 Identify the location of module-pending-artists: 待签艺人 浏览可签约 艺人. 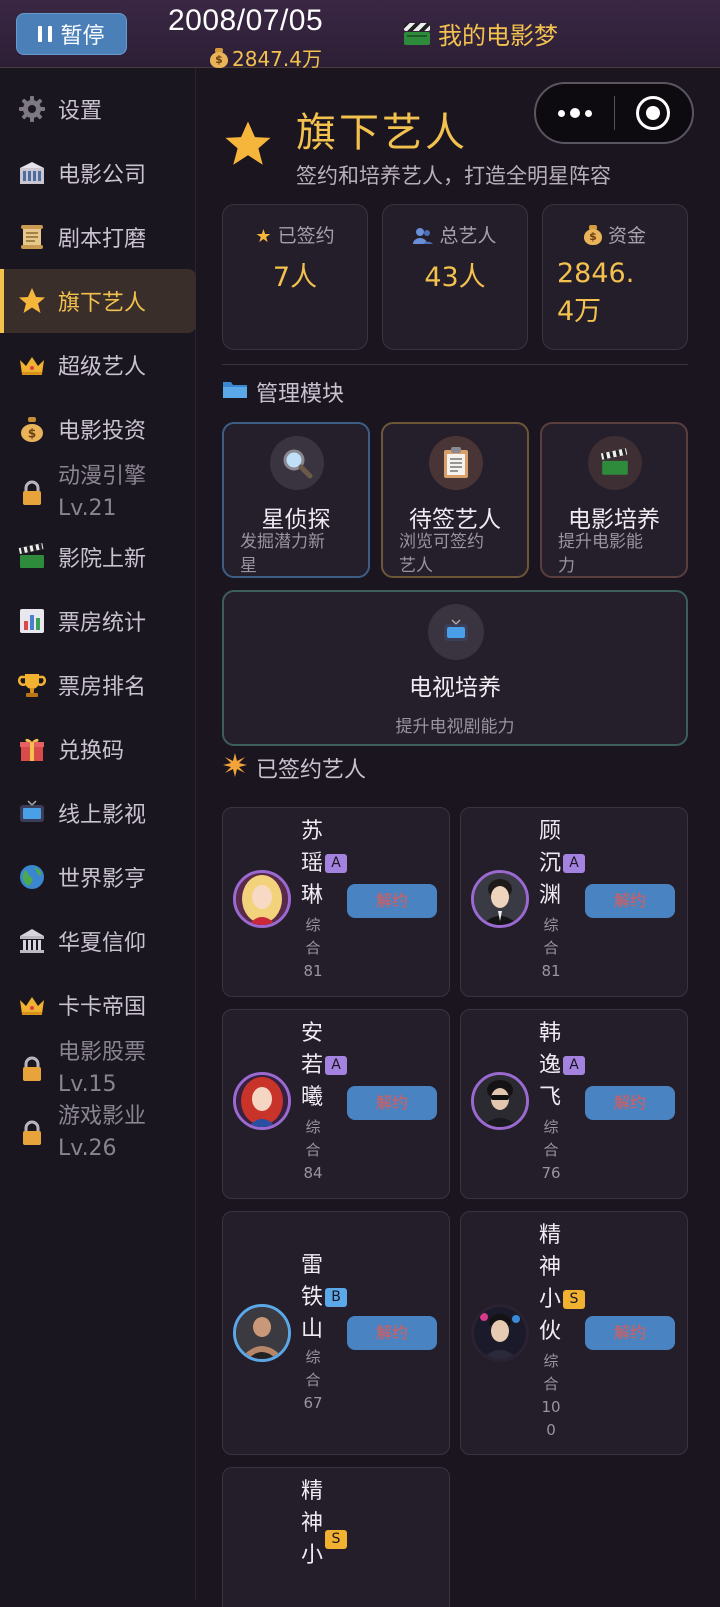
(455, 500).